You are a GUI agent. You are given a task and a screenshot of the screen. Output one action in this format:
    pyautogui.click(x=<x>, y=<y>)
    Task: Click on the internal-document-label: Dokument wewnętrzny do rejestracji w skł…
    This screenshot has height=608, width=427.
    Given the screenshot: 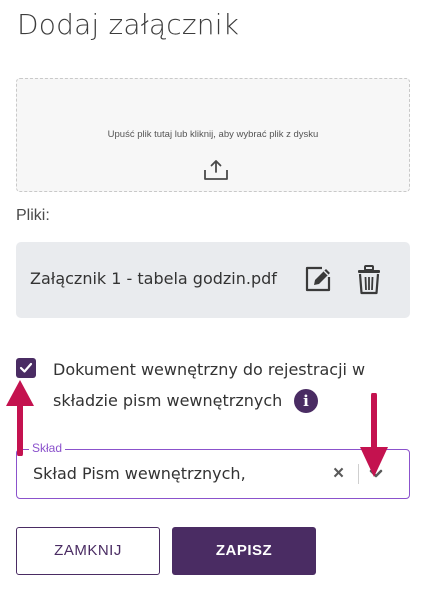 What is the action you would take?
    pyautogui.click(x=223, y=385)
    